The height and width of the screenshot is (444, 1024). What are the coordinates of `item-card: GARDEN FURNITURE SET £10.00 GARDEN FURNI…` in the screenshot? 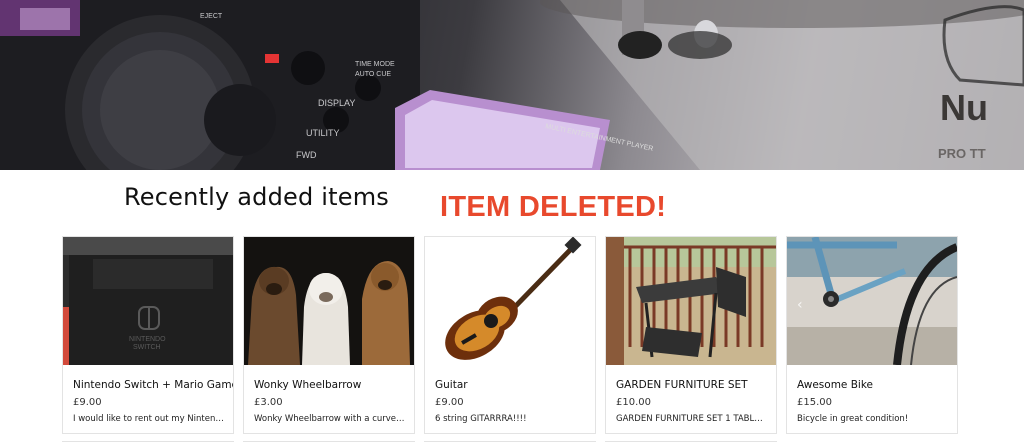 It's located at (691, 335).